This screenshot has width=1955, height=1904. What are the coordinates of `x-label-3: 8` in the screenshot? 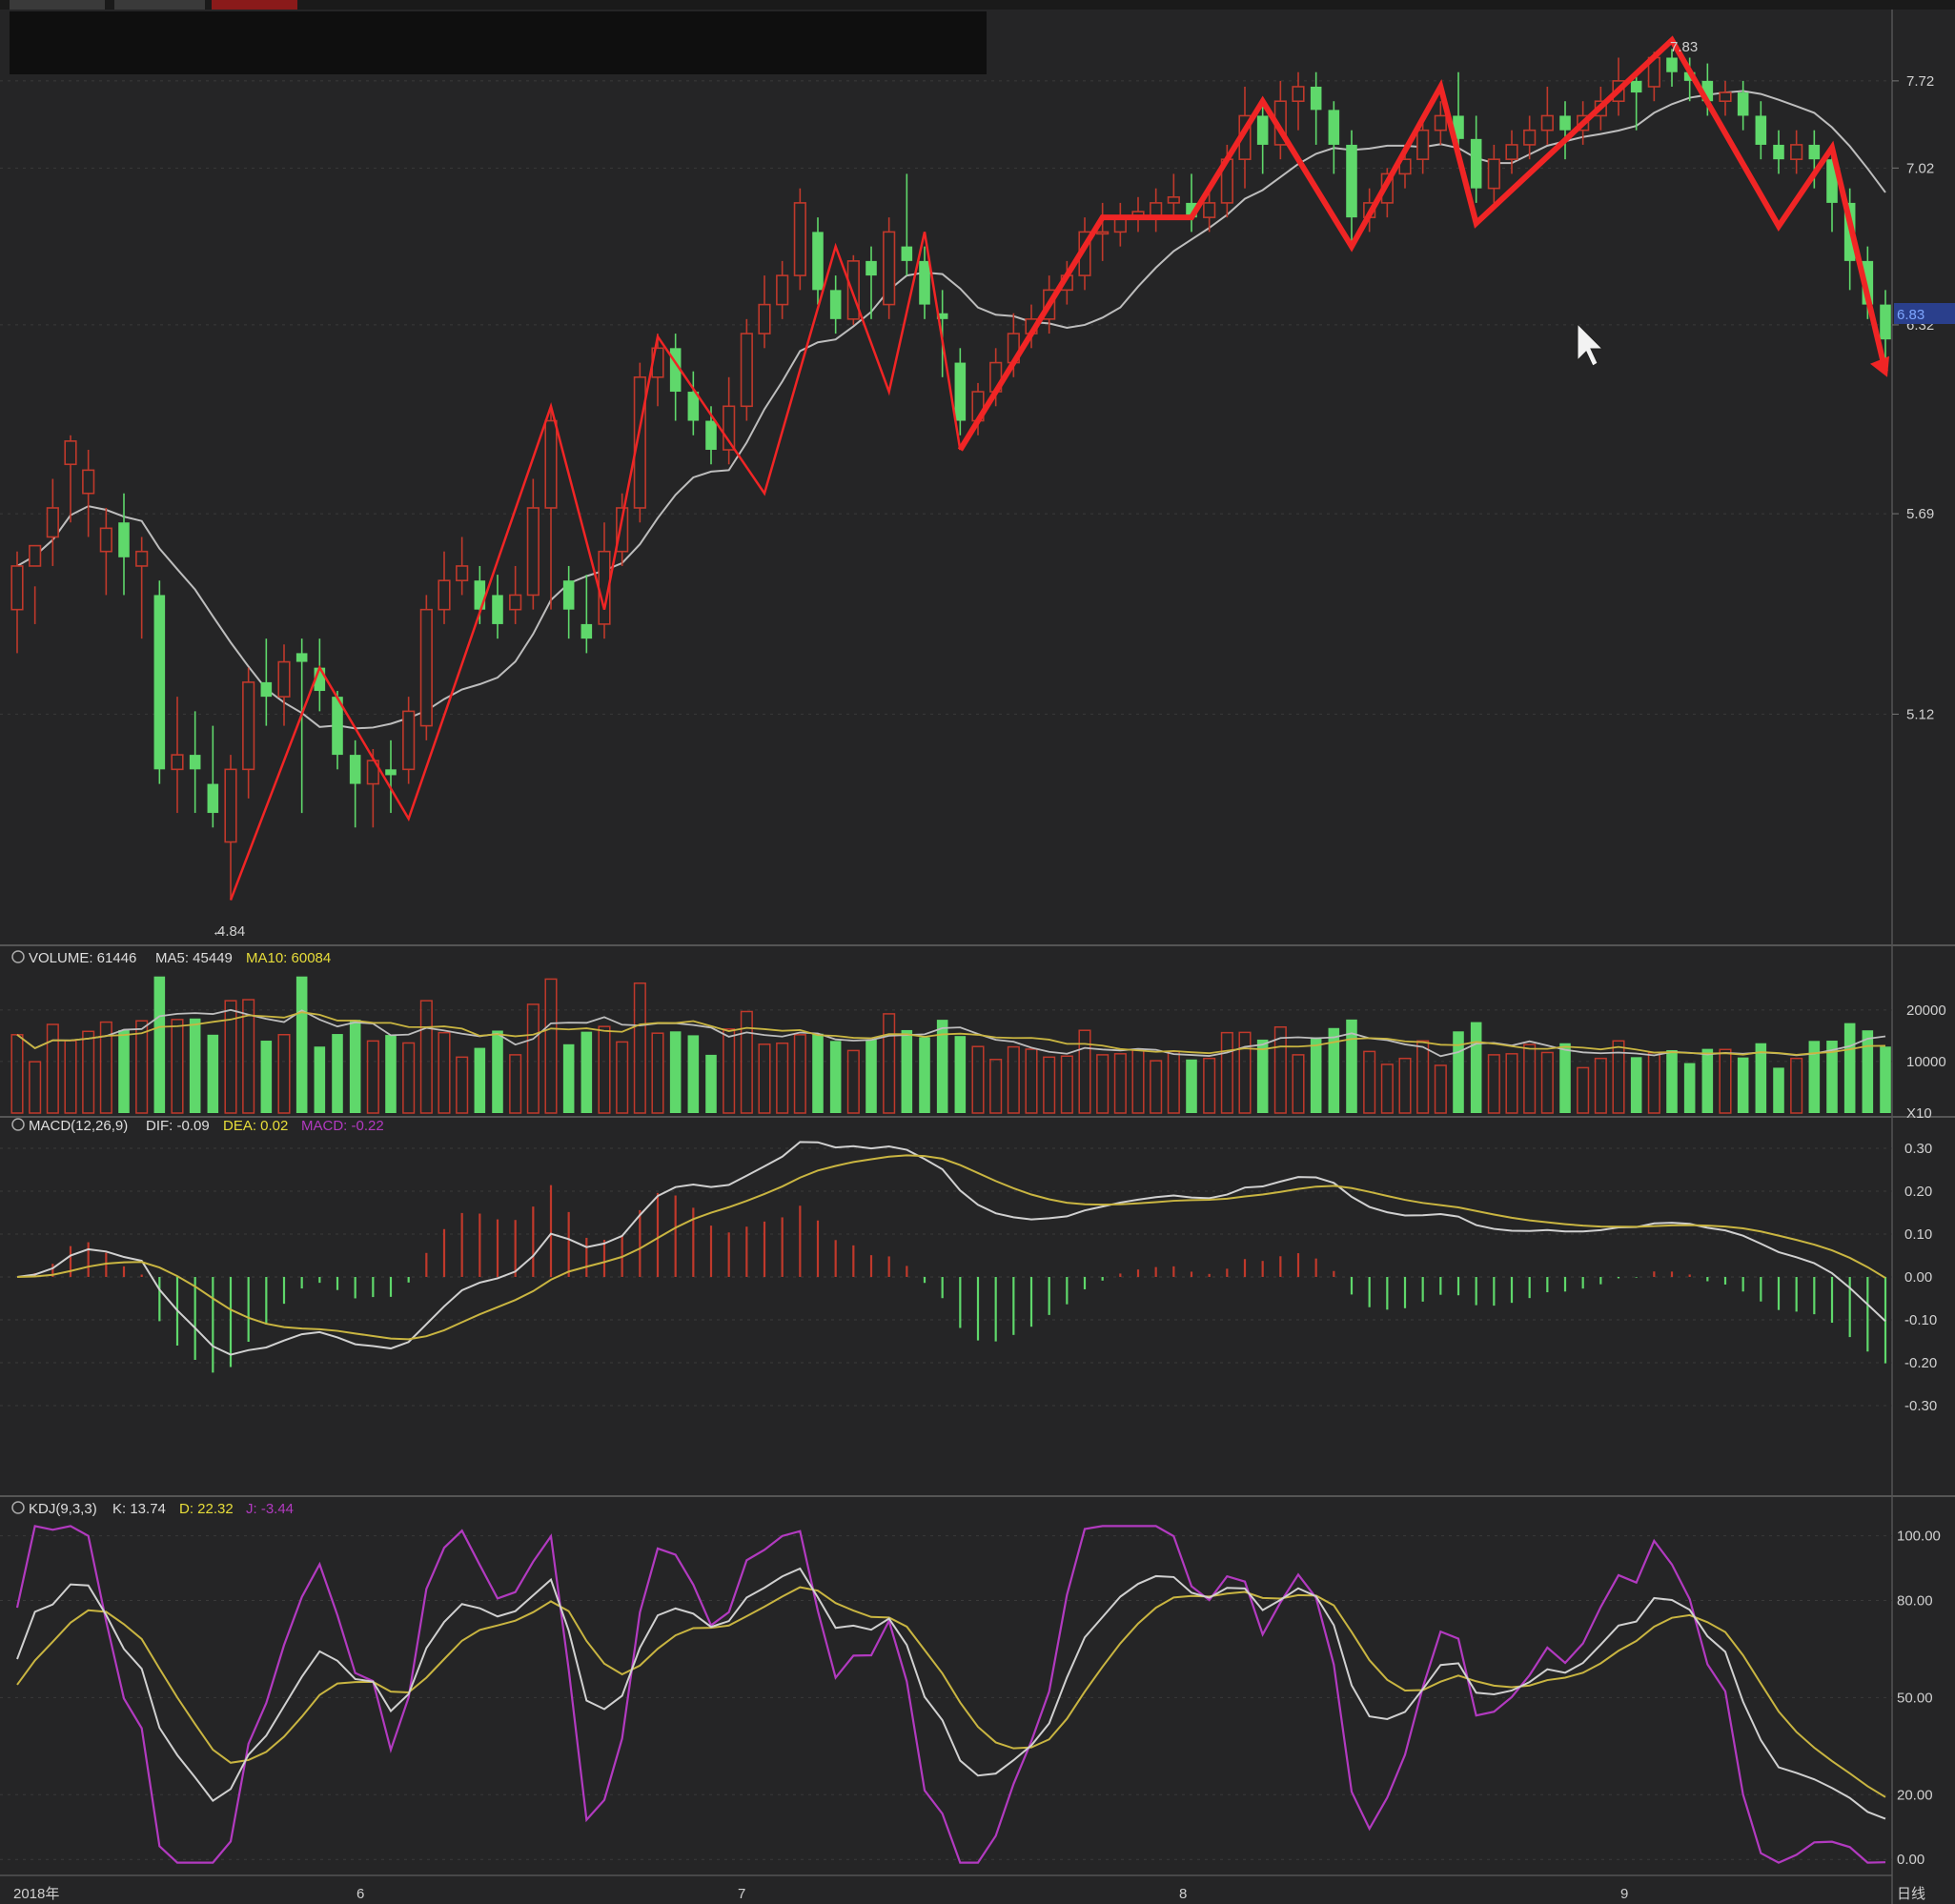 It's located at (1183, 1894).